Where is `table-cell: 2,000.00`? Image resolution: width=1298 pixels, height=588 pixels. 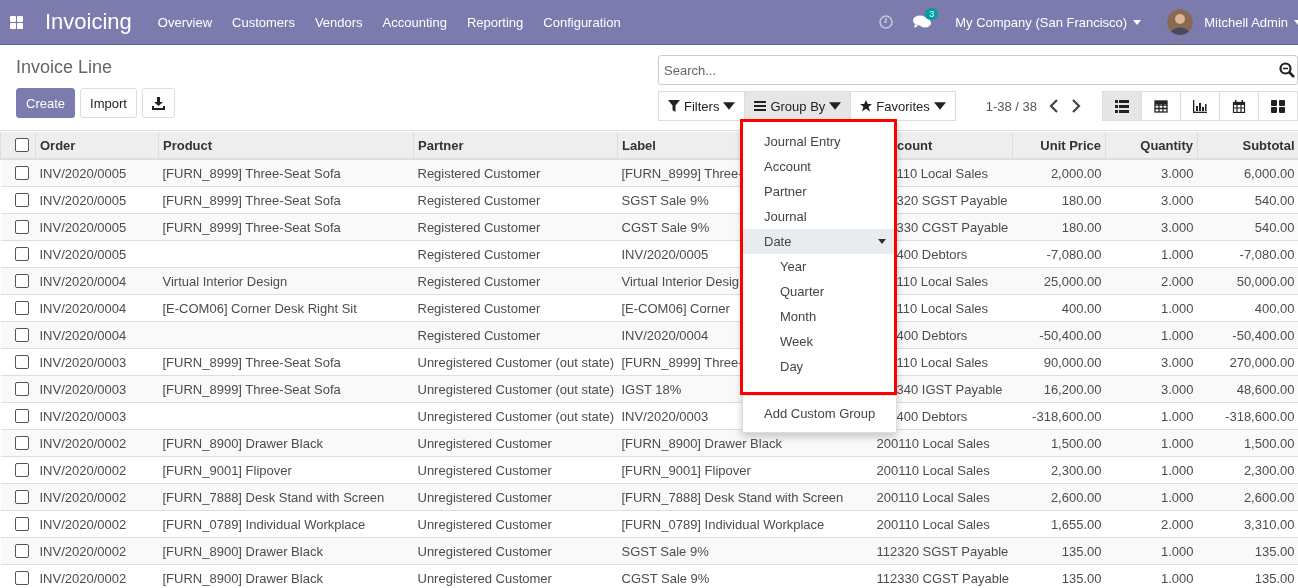
table-cell: 2,000.00 is located at coordinates (1059, 173).